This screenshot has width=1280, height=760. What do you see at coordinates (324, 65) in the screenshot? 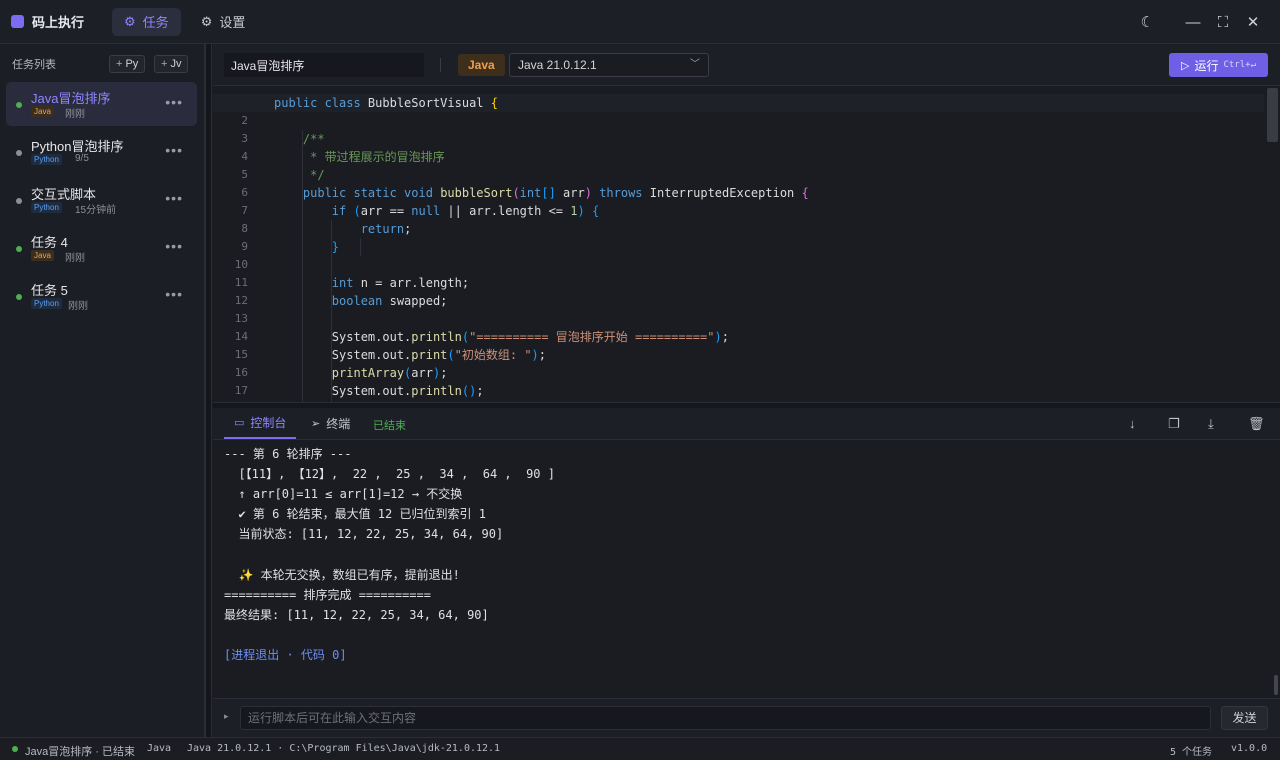
I see `task-name-input` at bounding box center [324, 65].